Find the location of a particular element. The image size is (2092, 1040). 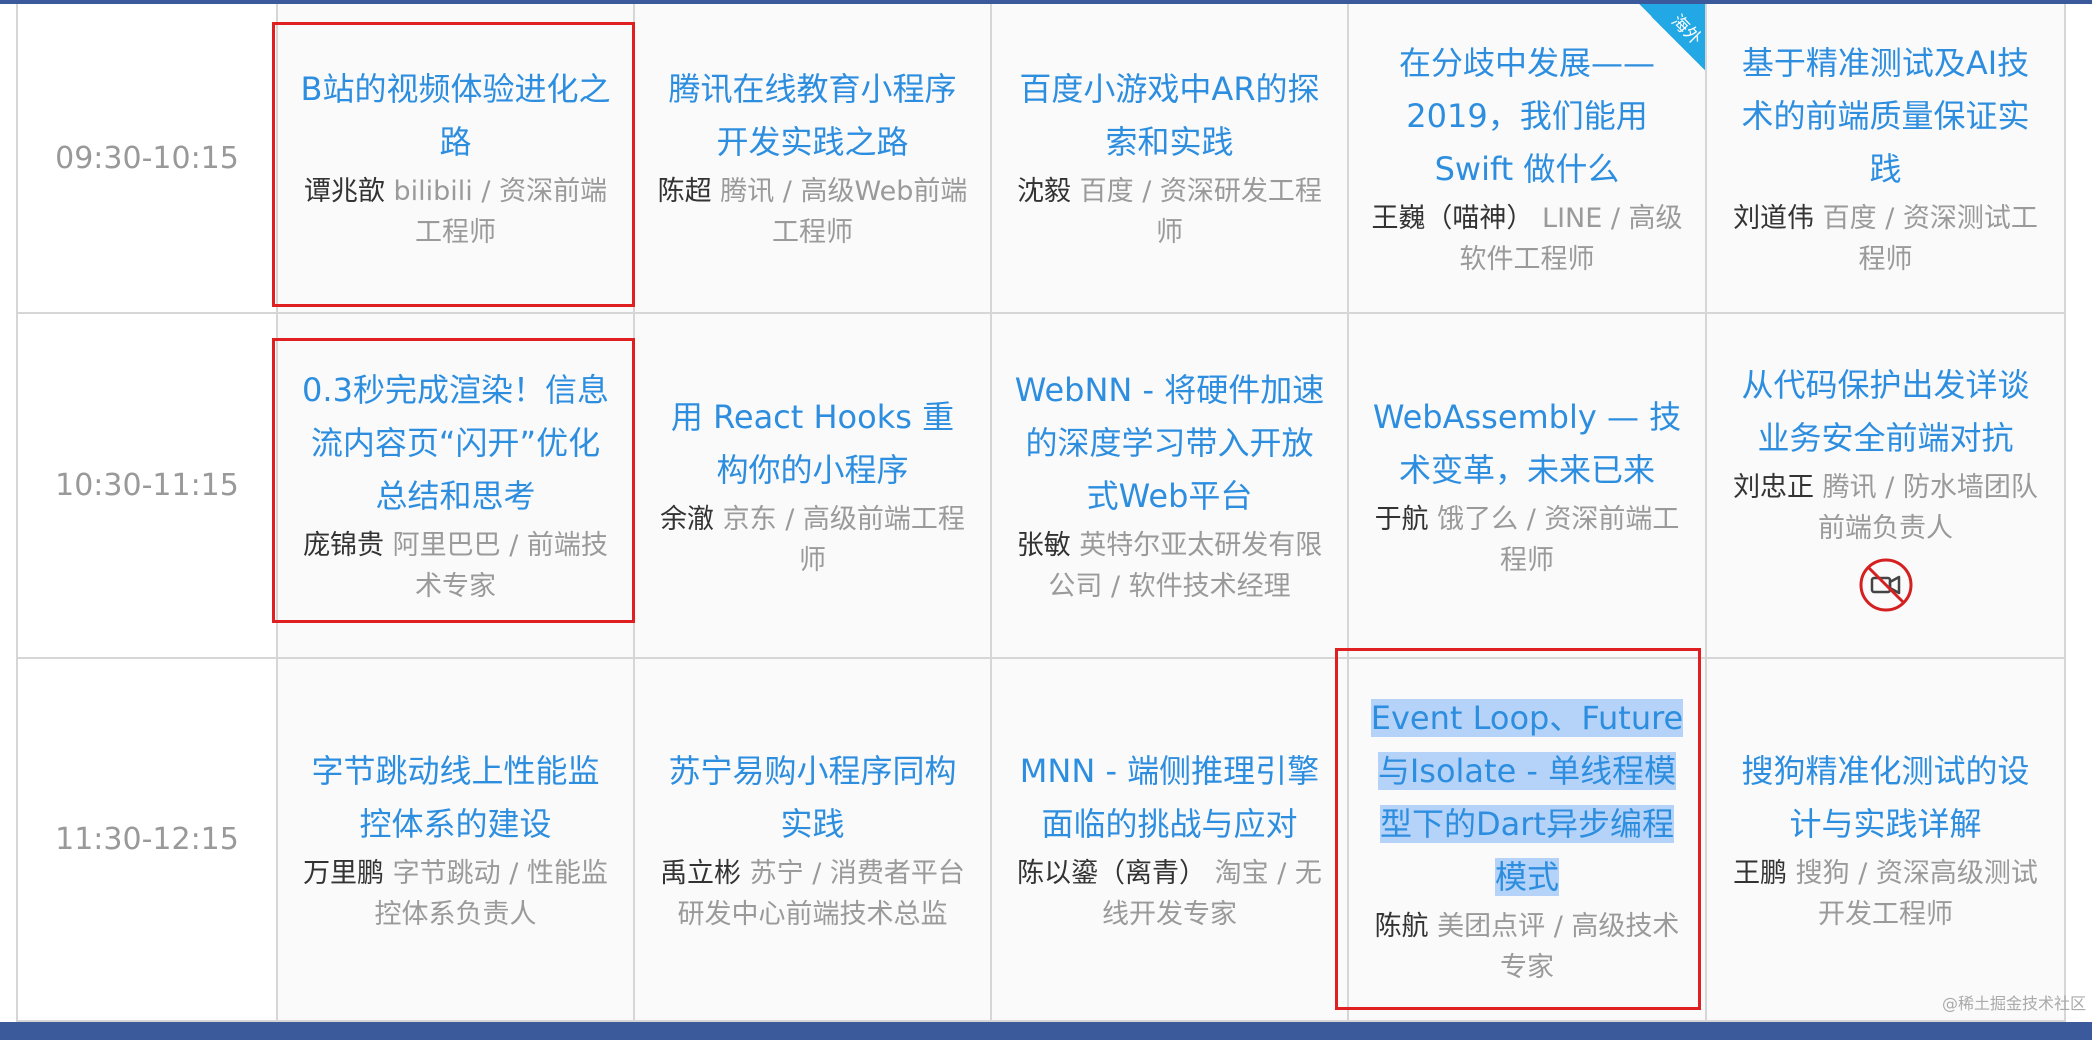

talk-cell: 基于精准测试及AI技术的前端质量保证实践 刘道伟 百度 / 资深测试工程师 is located at coordinates (1886, 159).